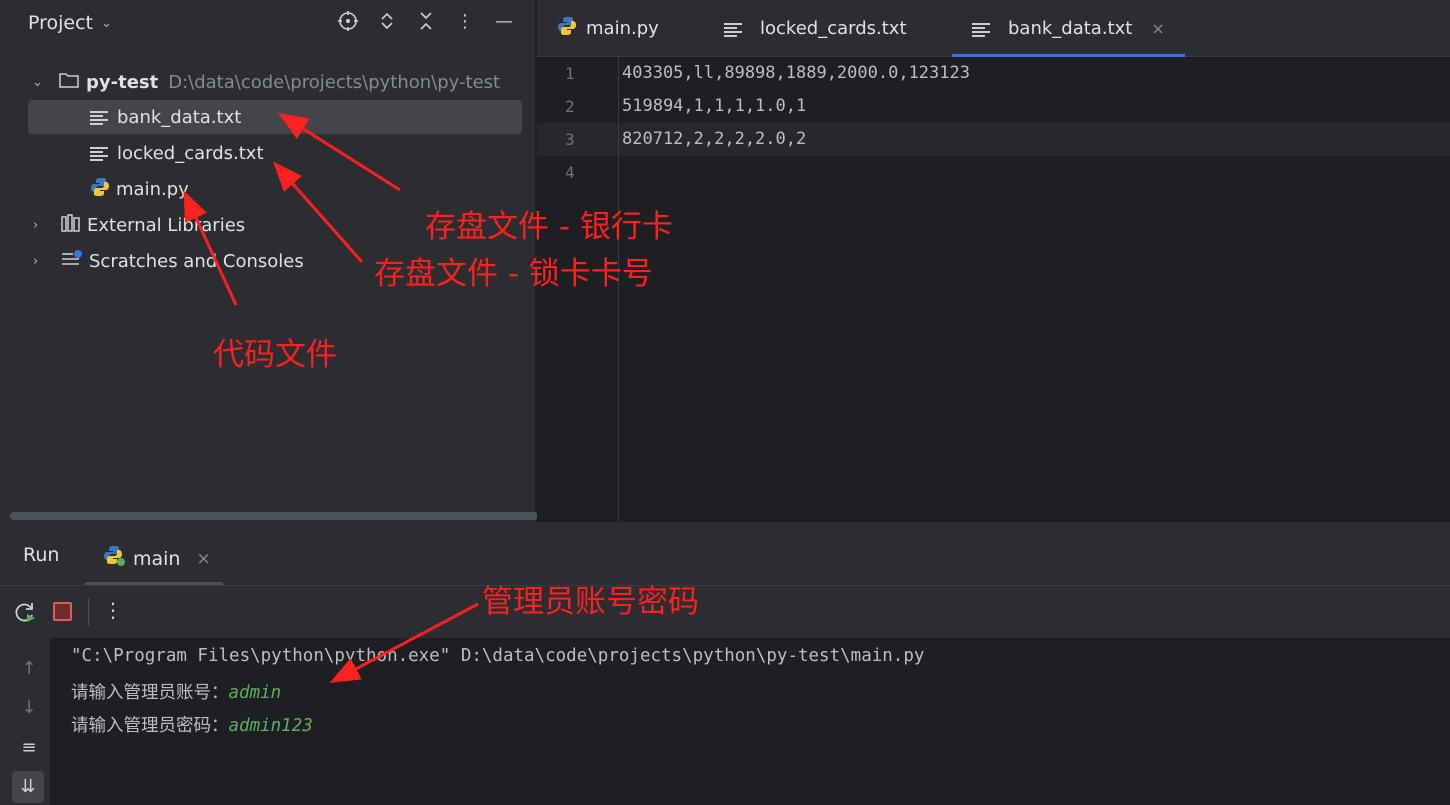 The width and height of the screenshot is (1450, 805). I want to click on run-title: Run, so click(41, 555).